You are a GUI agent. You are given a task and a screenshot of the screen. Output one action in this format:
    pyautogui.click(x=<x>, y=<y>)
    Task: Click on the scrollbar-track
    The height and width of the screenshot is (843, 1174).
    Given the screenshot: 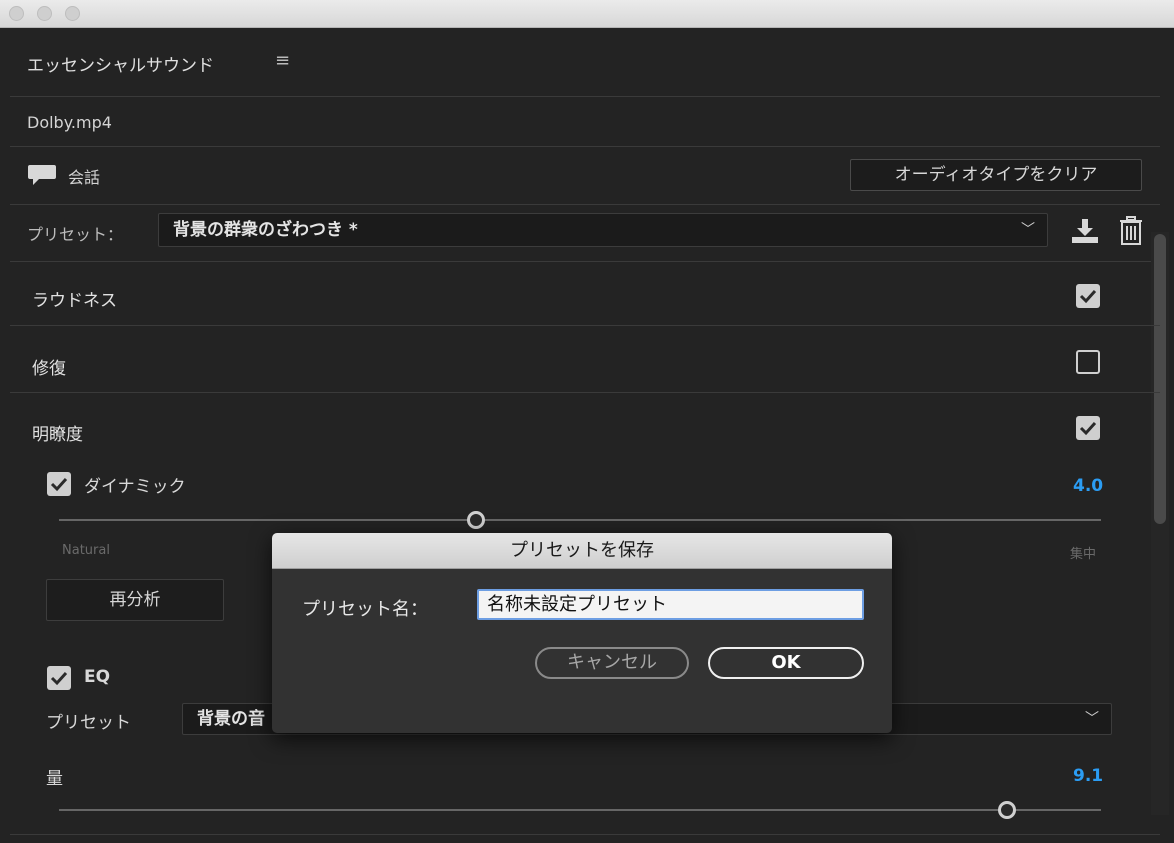 What is the action you would take?
    pyautogui.click(x=1160, y=523)
    